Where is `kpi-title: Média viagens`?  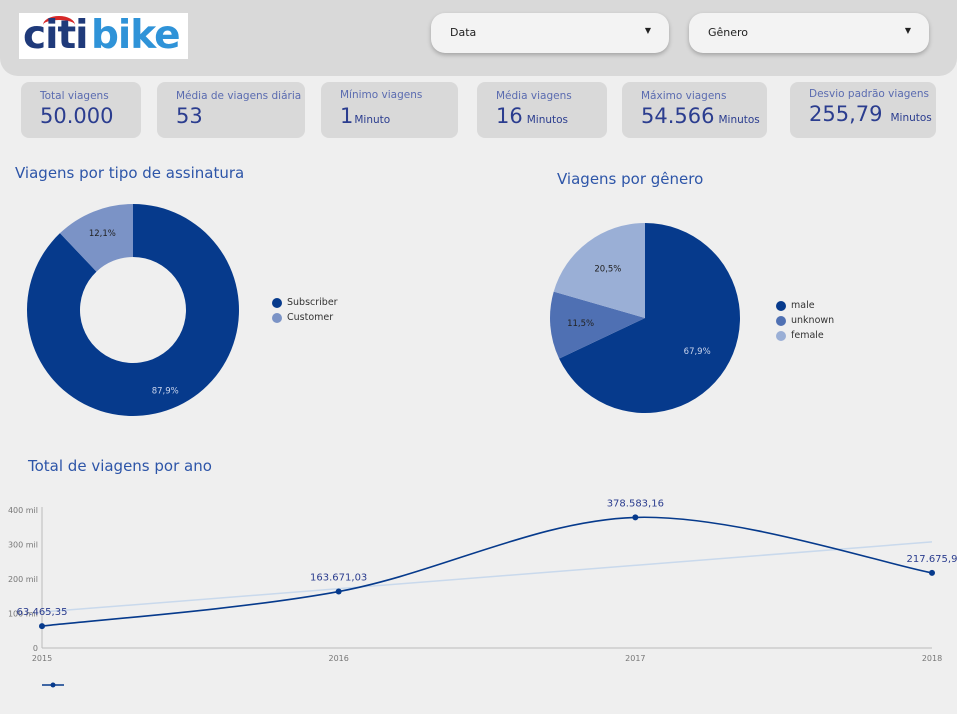 kpi-title: Média viagens is located at coordinates (534, 96).